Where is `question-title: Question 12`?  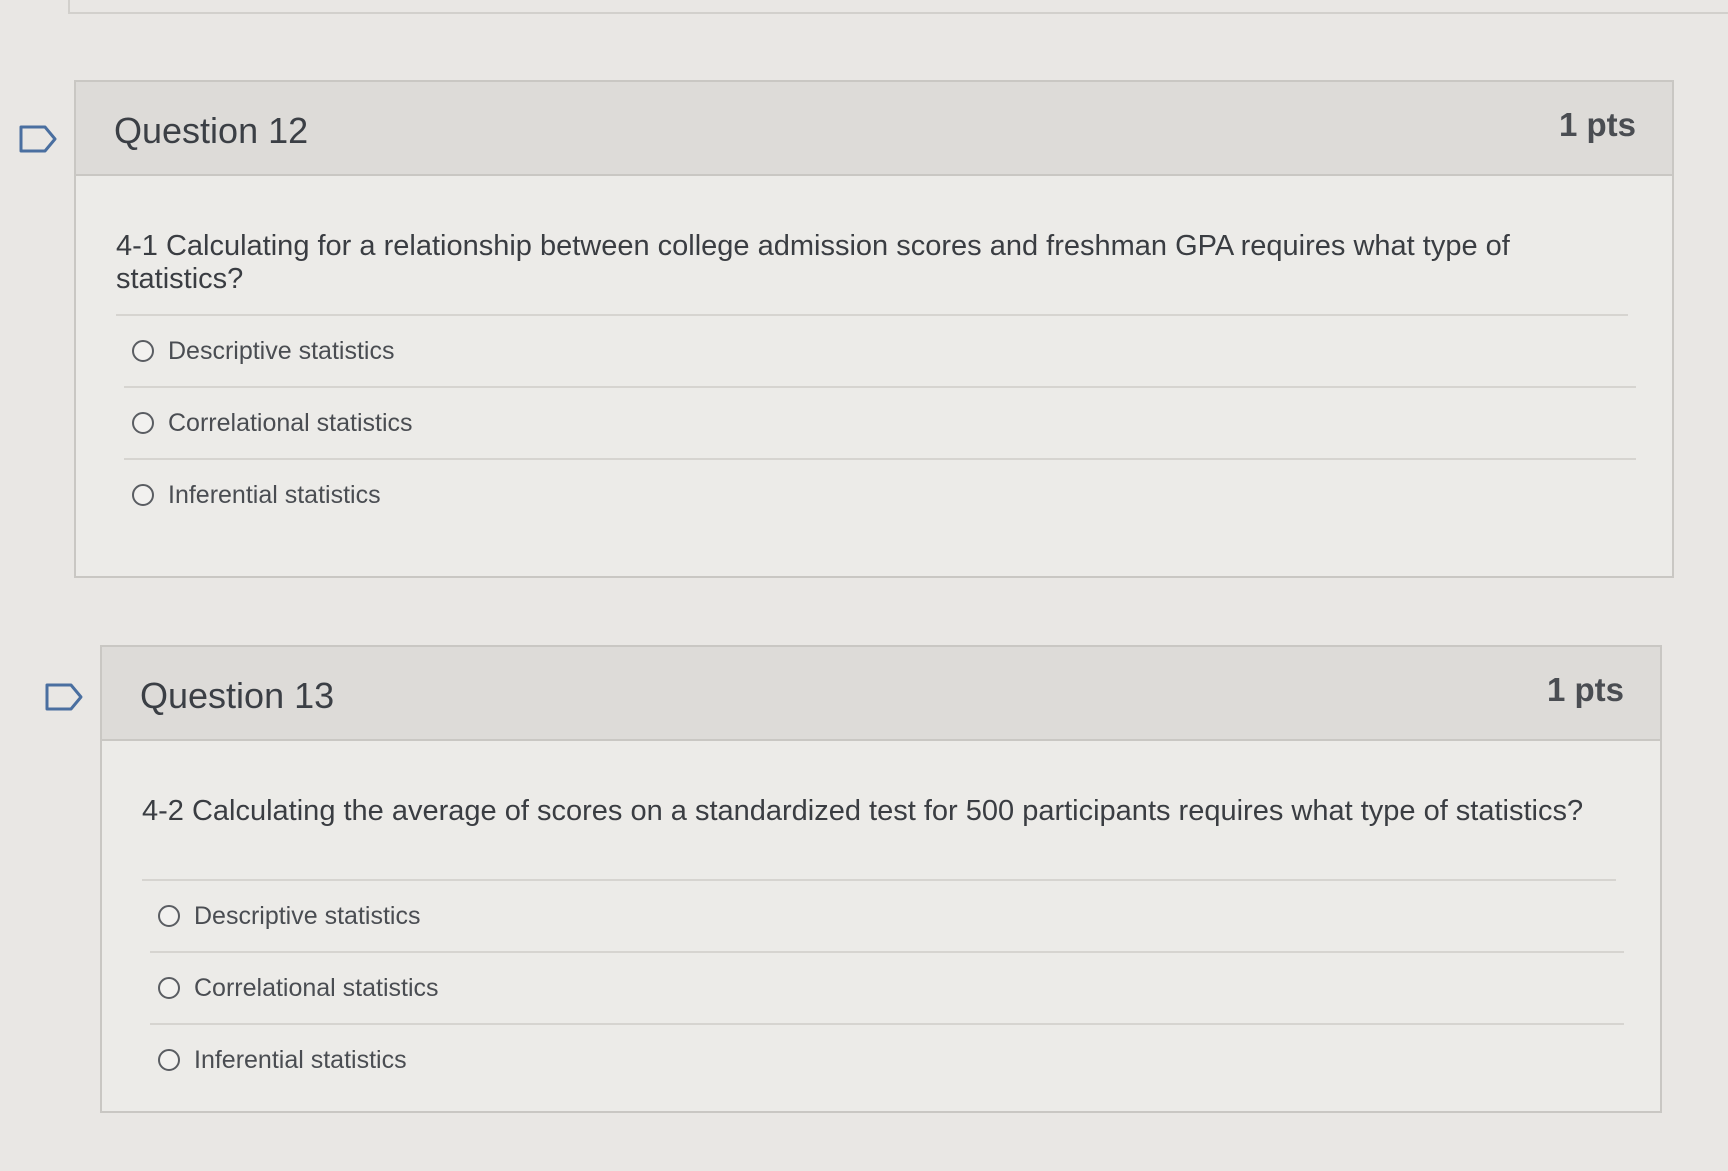 question-title: Question 12 is located at coordinates (211, 130).